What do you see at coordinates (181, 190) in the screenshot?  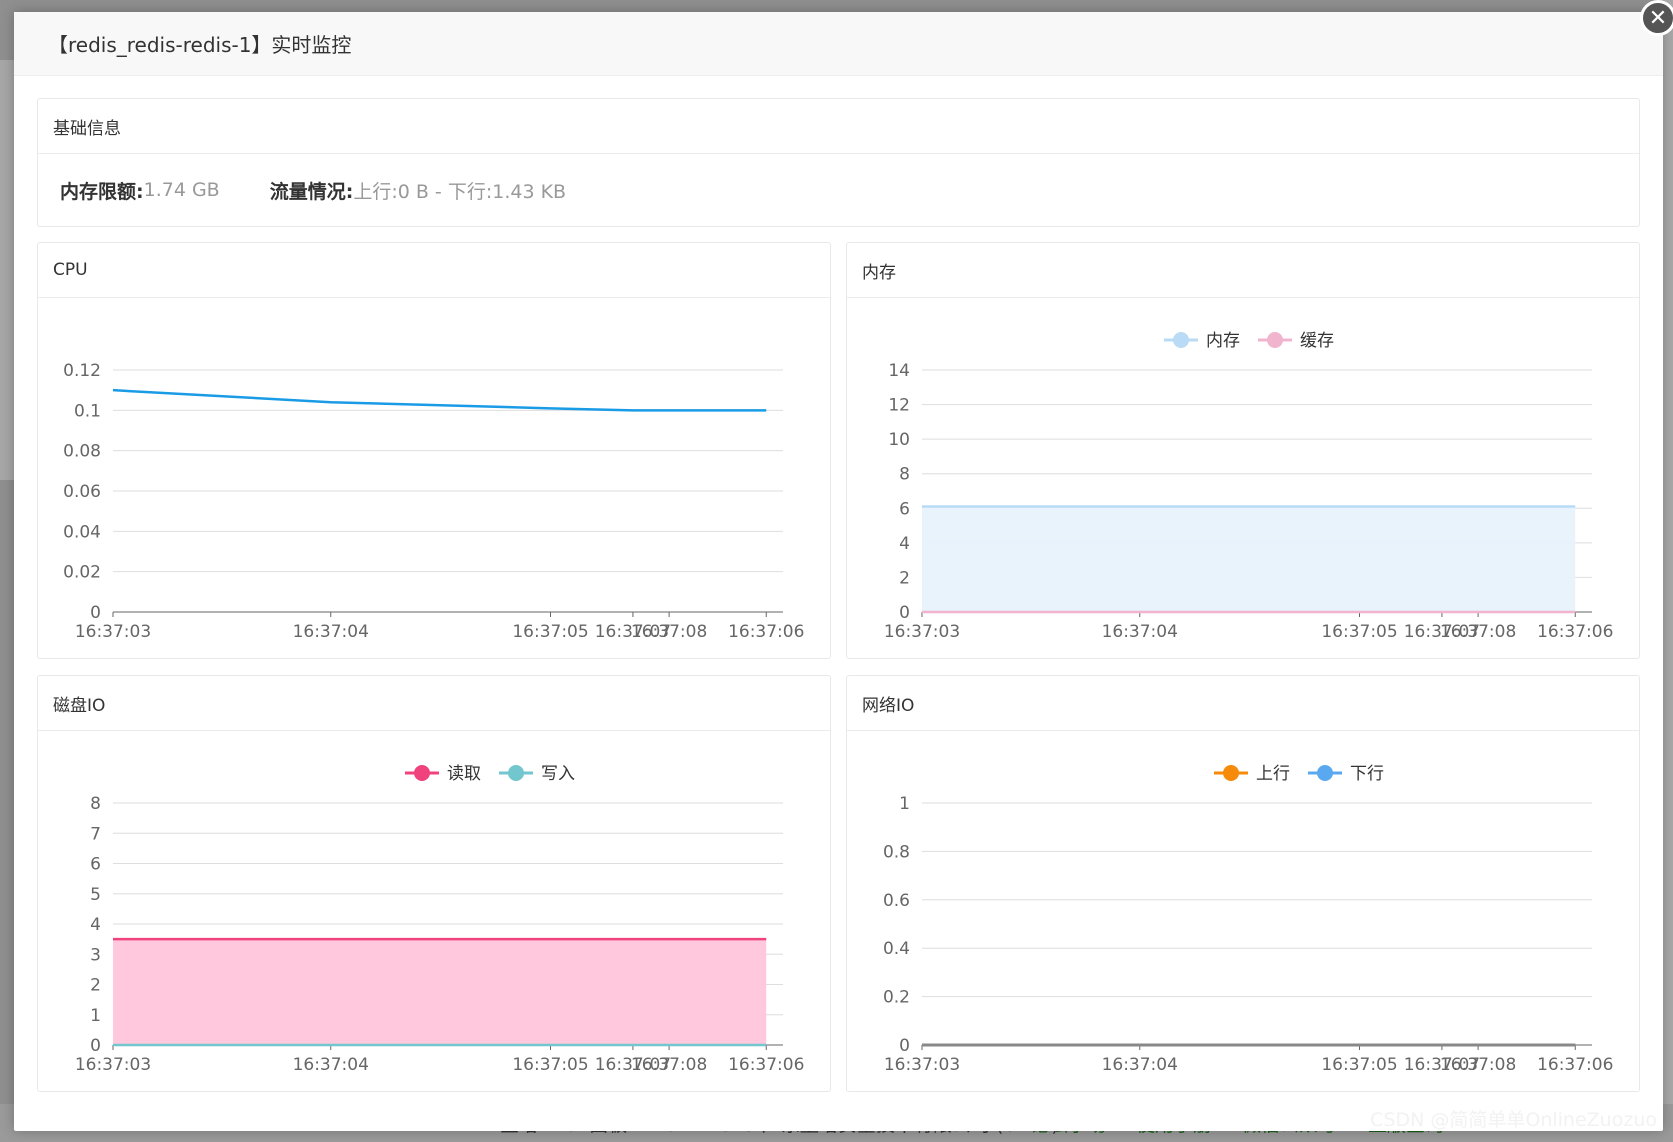 I see `mem-limit-value: 1.74 GB` at bounding box center [181, 190].